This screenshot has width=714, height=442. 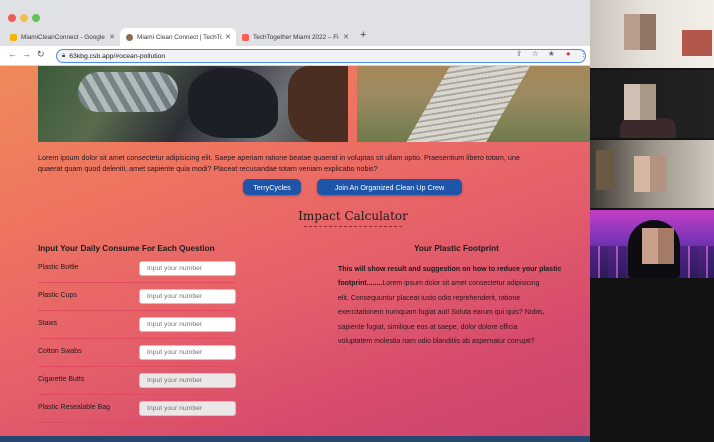 I want to click on star-icon: ★, so click(x=551, y=53).